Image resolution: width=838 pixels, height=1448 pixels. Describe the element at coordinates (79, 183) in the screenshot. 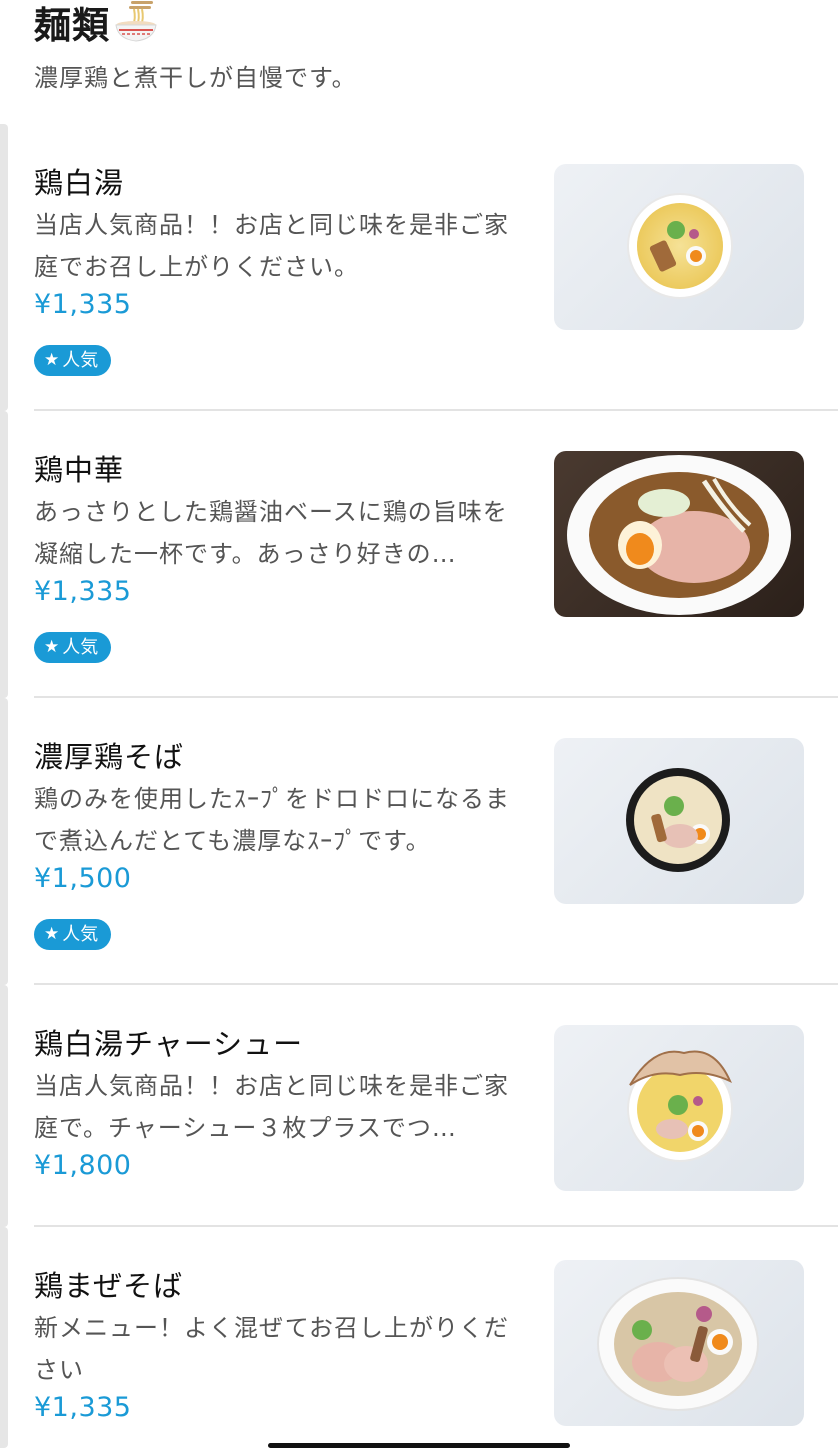

I see `item-name: 鶏白湯` at that location.